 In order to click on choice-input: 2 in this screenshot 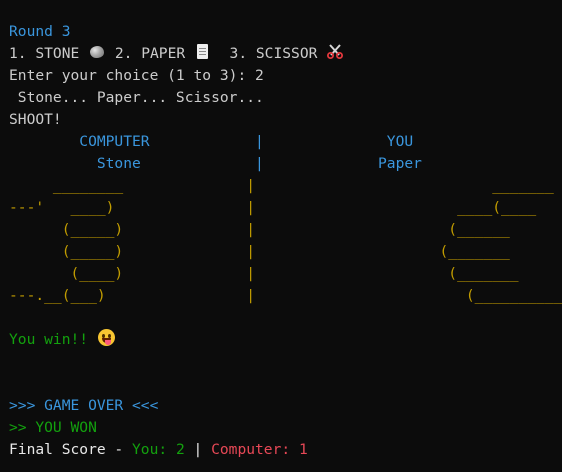, I will do `click(259, 75)`.